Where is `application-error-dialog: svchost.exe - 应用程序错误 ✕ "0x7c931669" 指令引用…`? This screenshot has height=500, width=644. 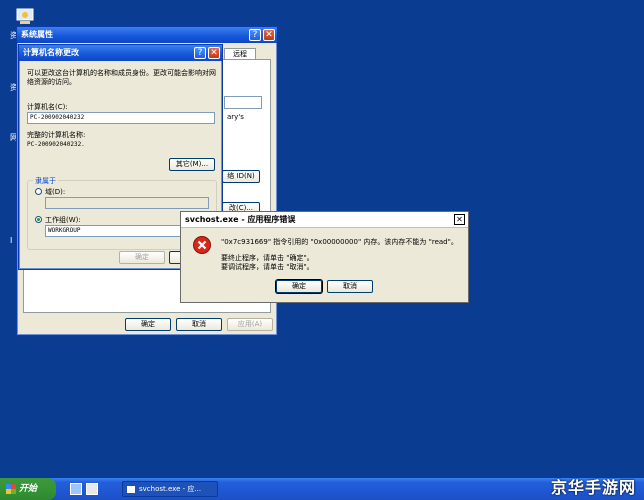
application-error-dialog: svchost.exe - 应用程序错误 ✕ "0x7c931669" 指令引用… is located at coordinates (324, 257).